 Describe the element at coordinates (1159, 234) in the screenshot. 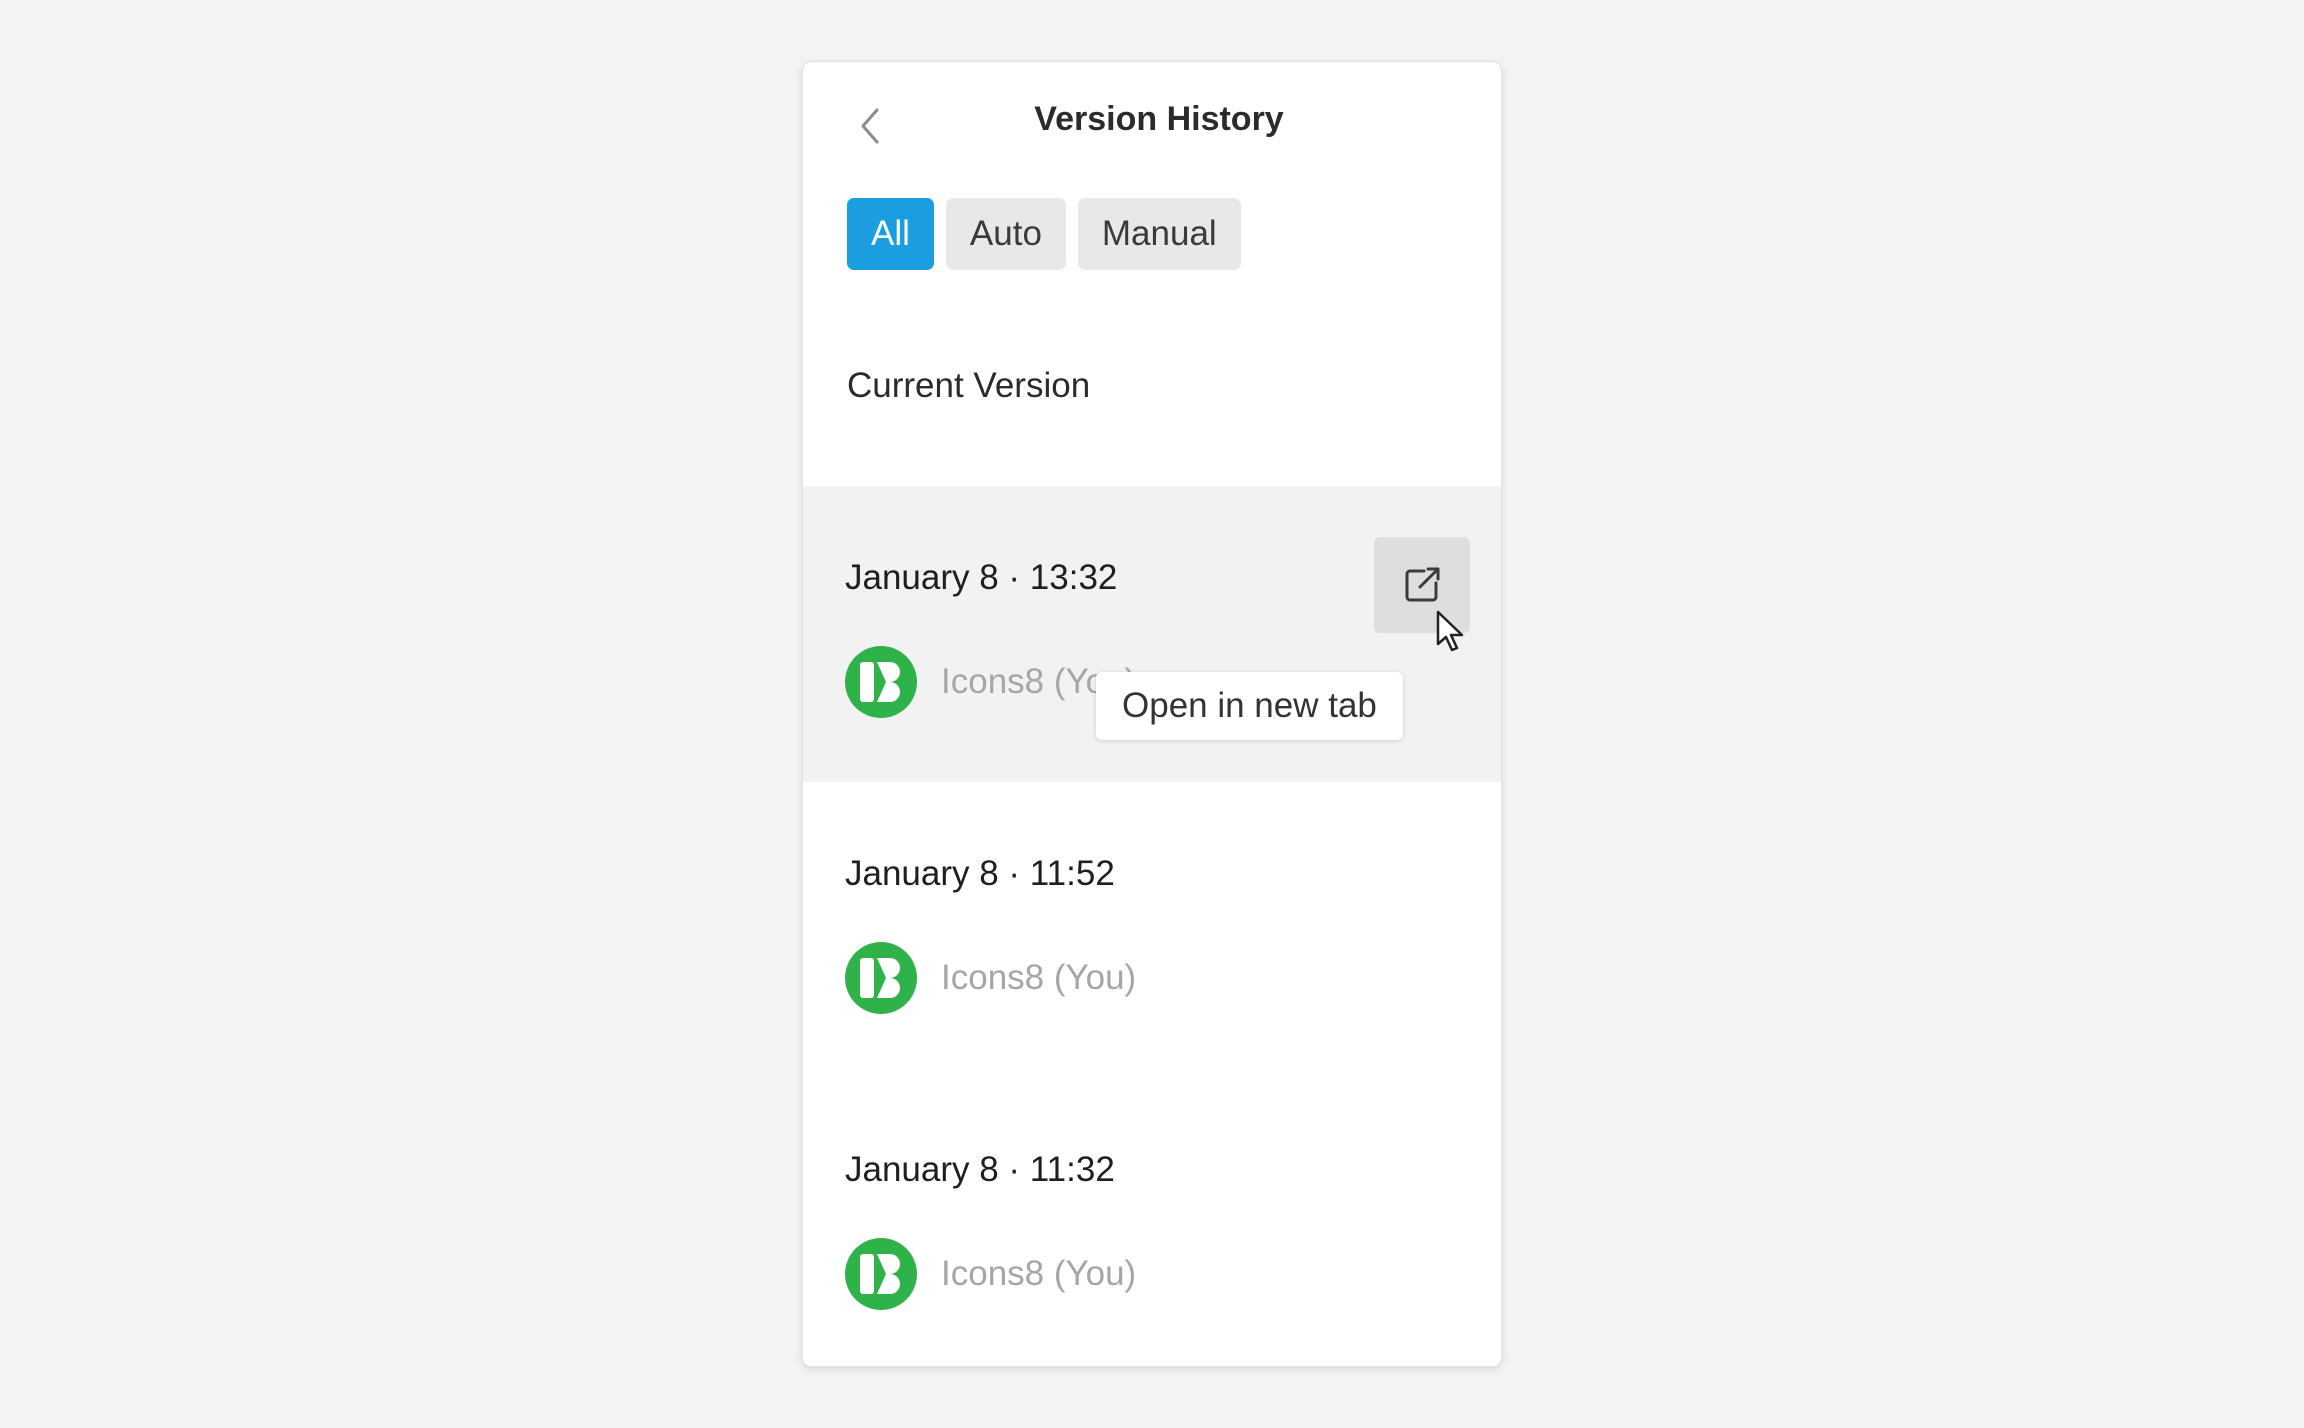

I see `filter-manual-button: Manual` at that location.